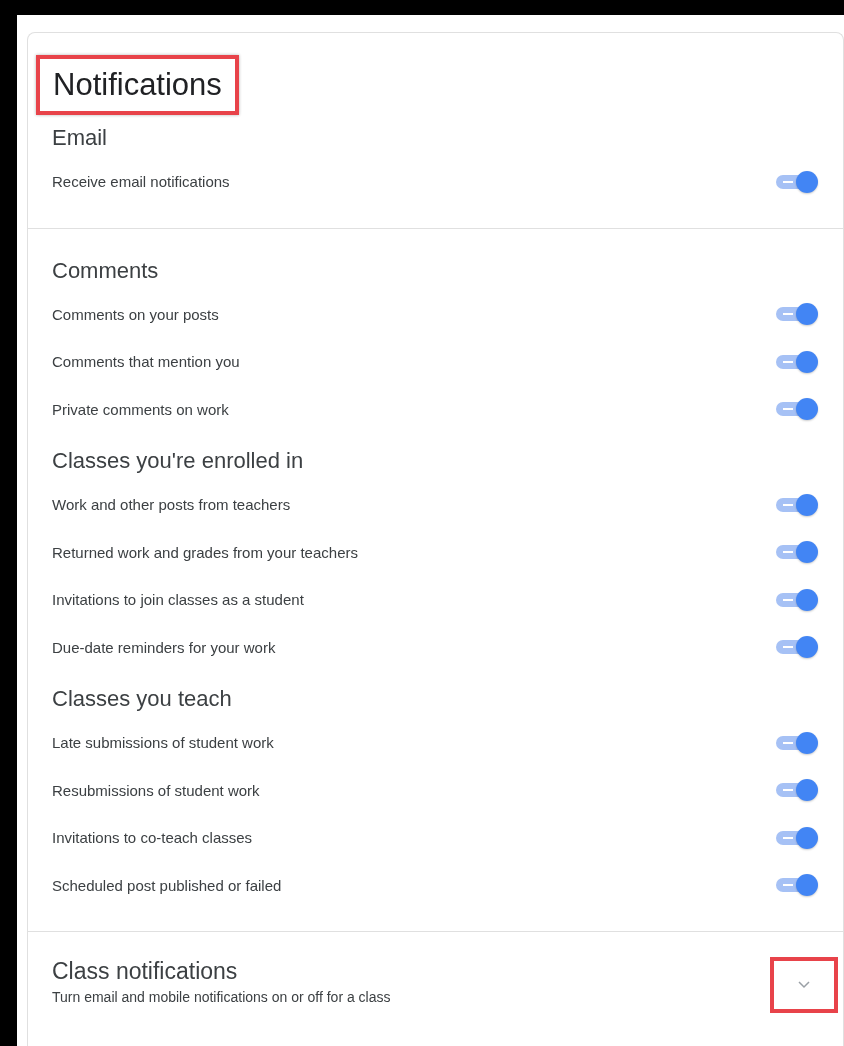 The height and width of the screenshot is (1046, 844). Describe the element at coordinates (171, 505) in the screenshot. I see `setting-label: Work and other posts from teachers` at that location.